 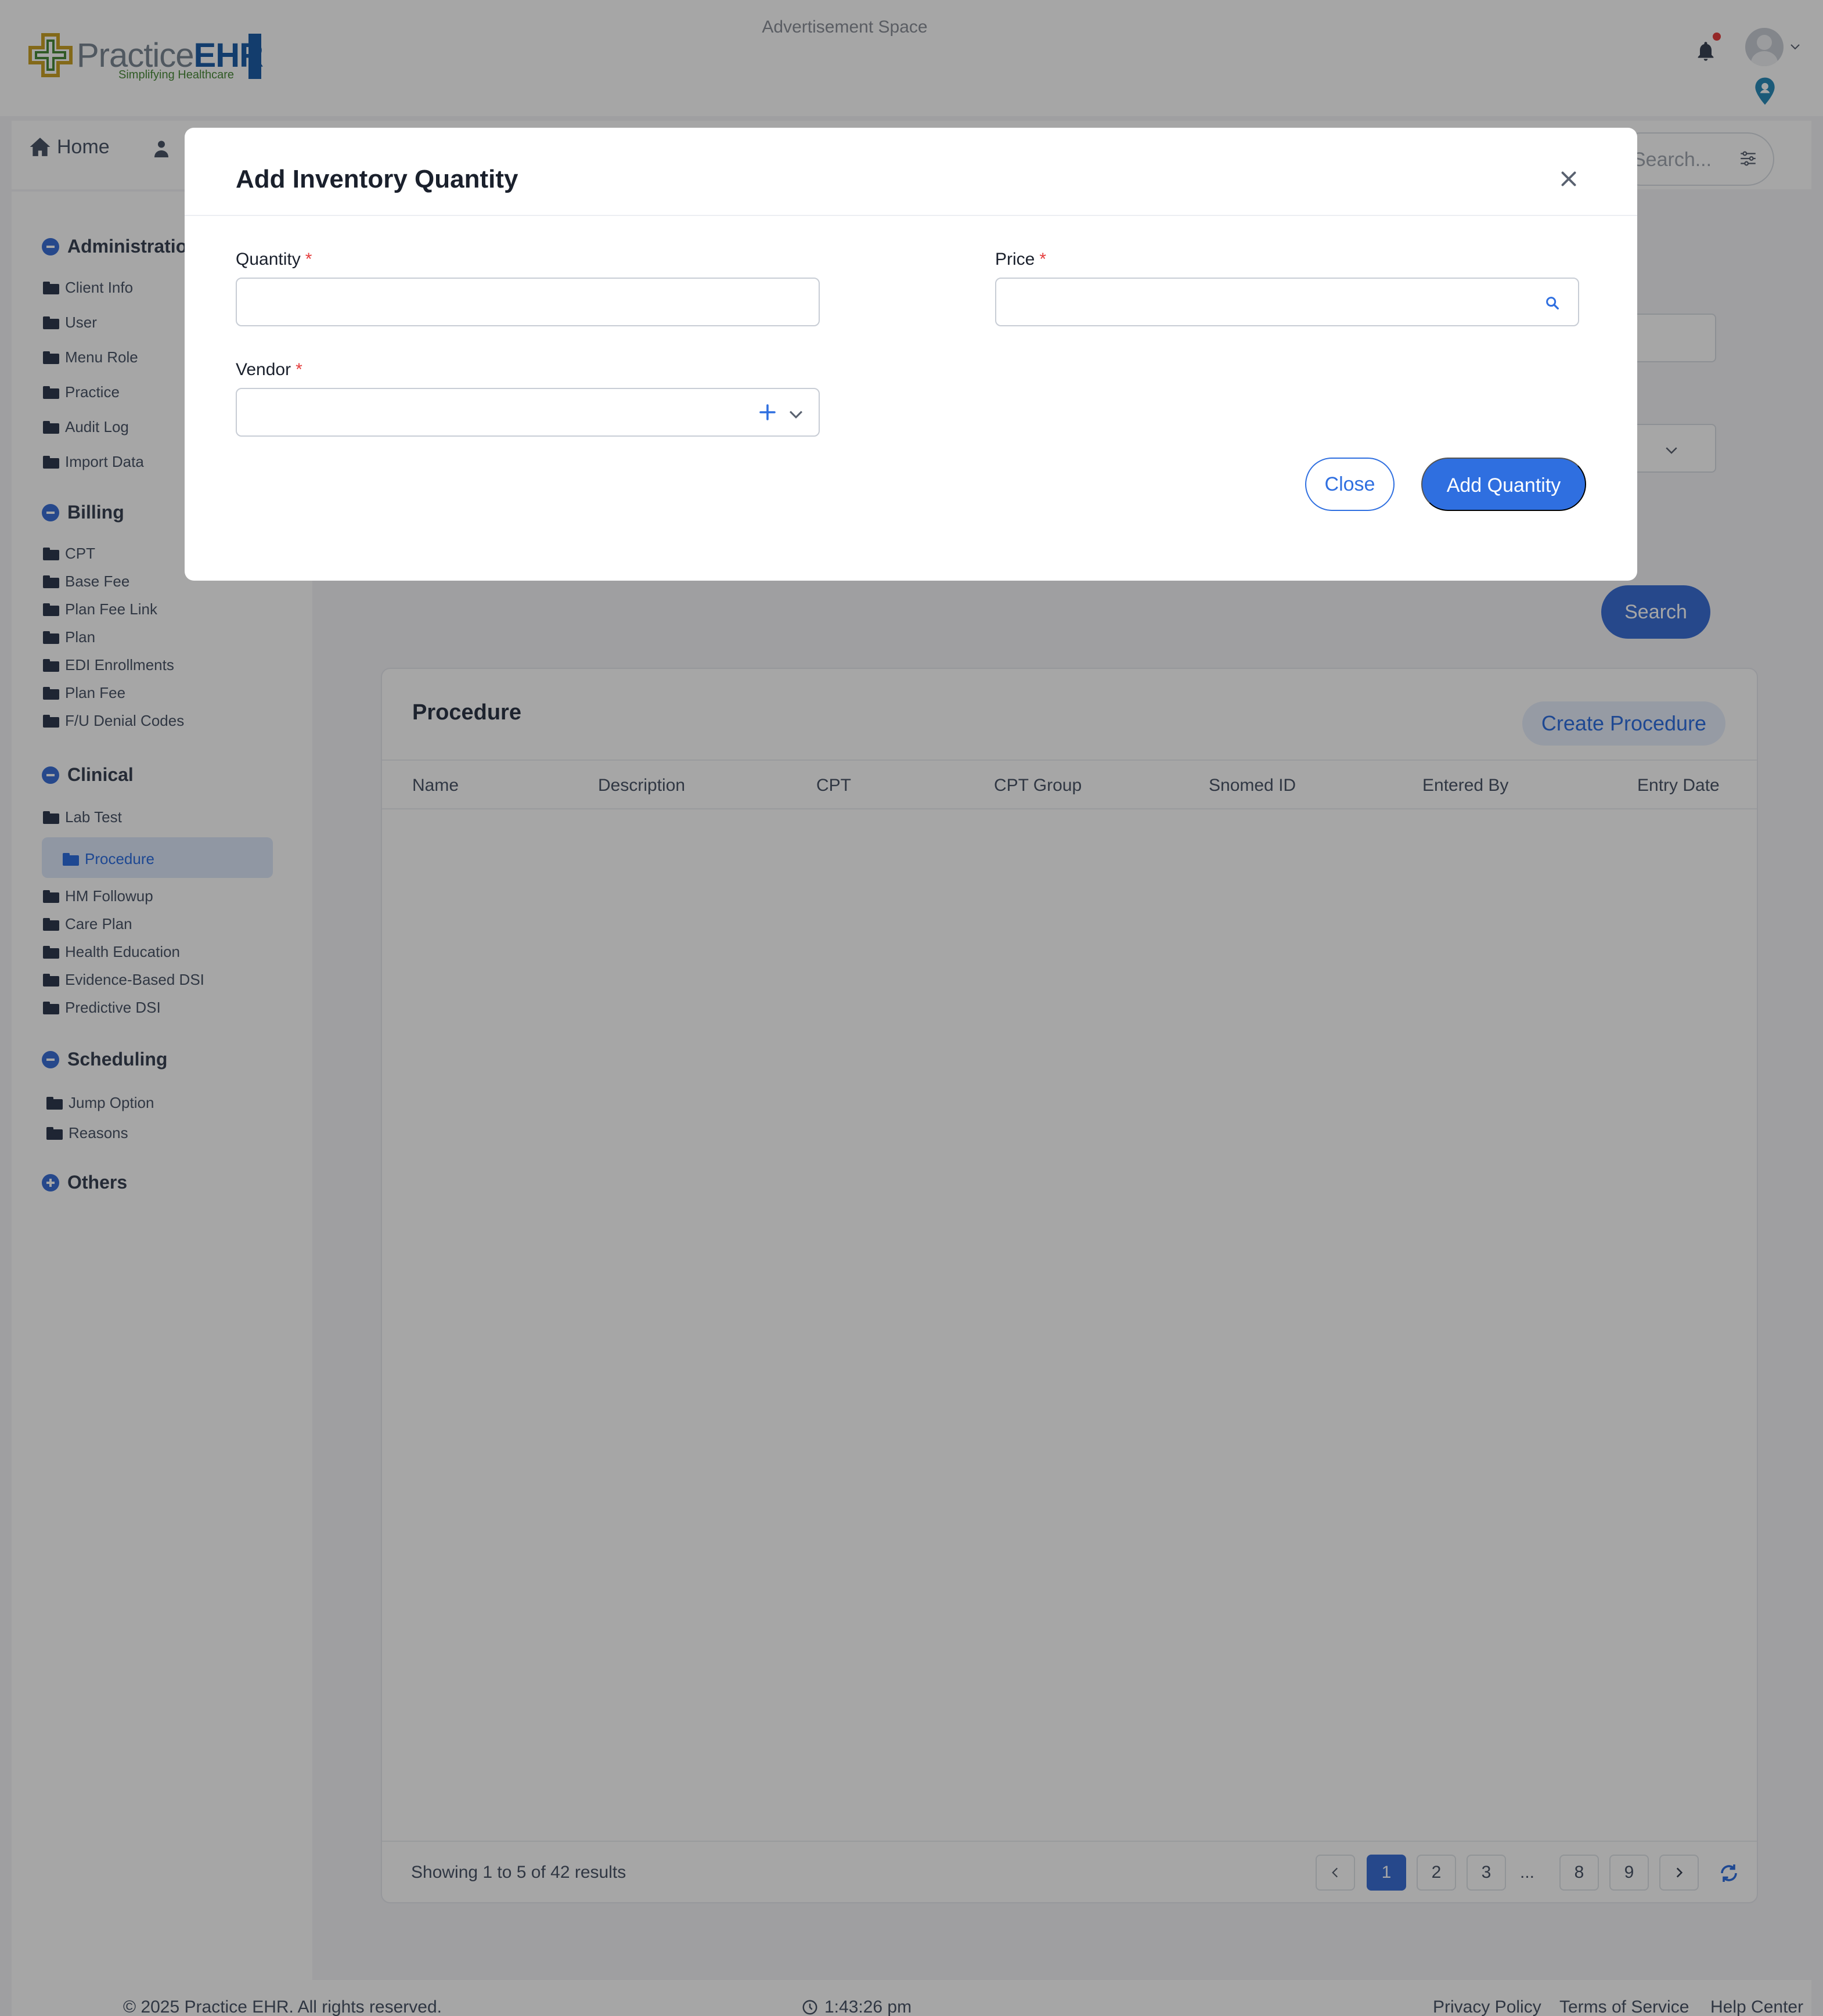 I want to click on search-icon, so click(x=1552, y=303).